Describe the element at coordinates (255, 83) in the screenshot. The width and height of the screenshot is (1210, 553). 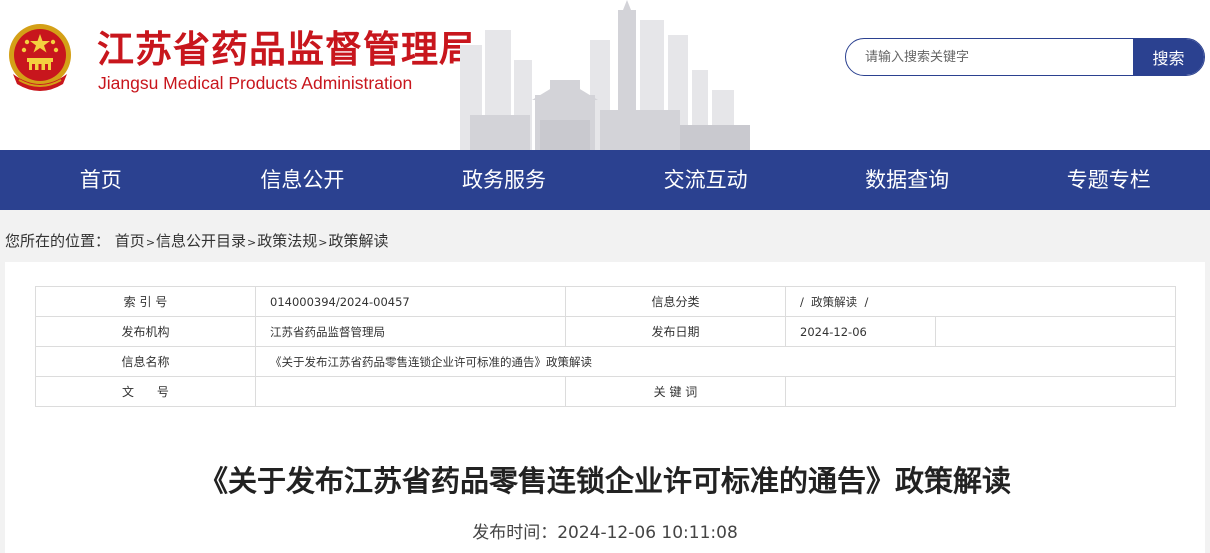
I see `site-subtitle: Jiangsu Medical Products Administration` at that location.